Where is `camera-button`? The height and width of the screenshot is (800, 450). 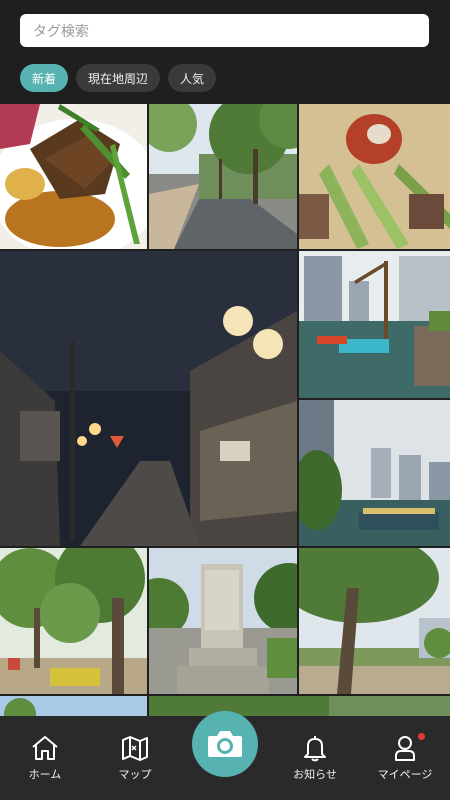
camera-button is located at coordinates (225, 744).